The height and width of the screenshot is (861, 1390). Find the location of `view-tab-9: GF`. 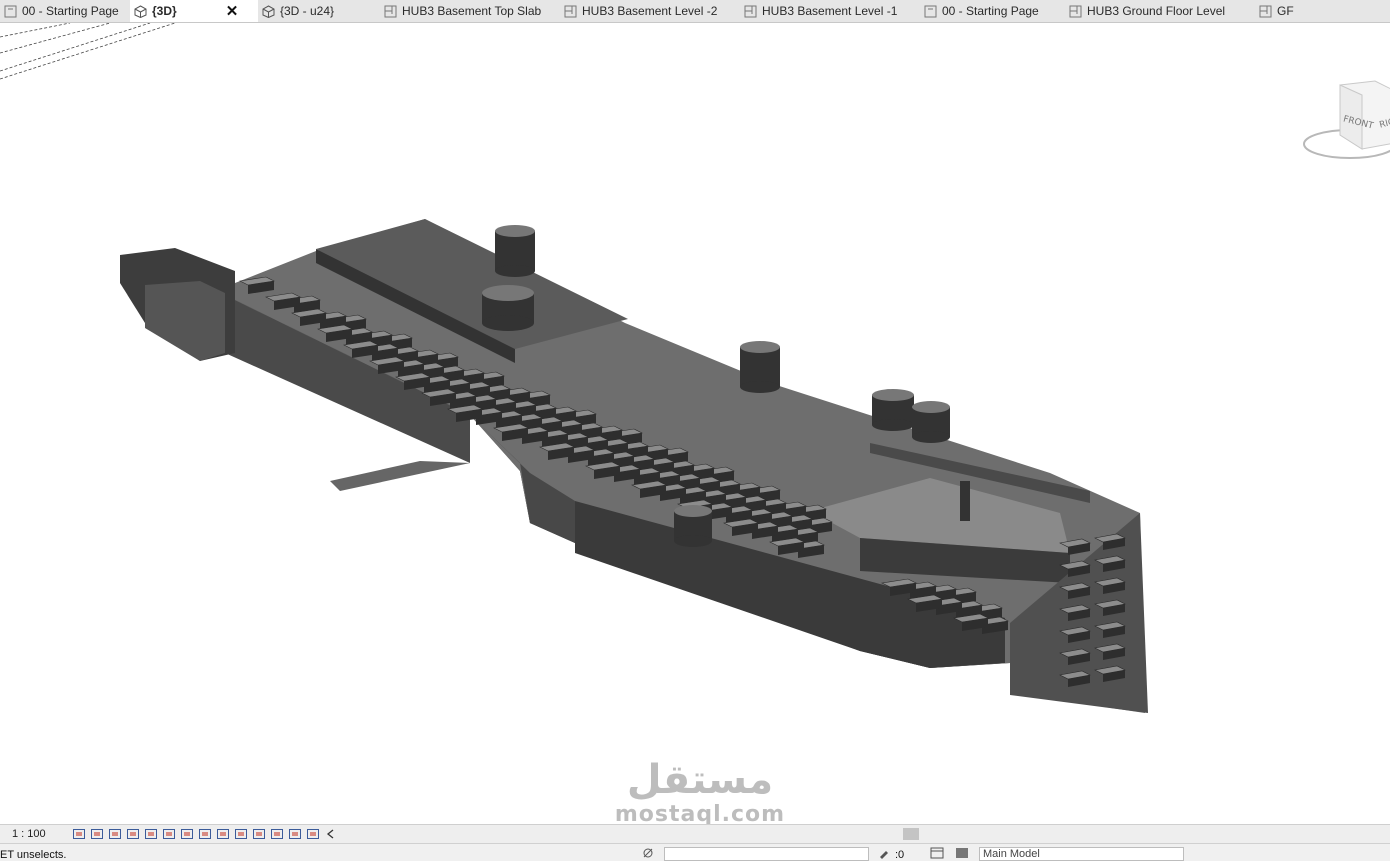

view-tab-9: GF is located at coordinates (1285, 11).